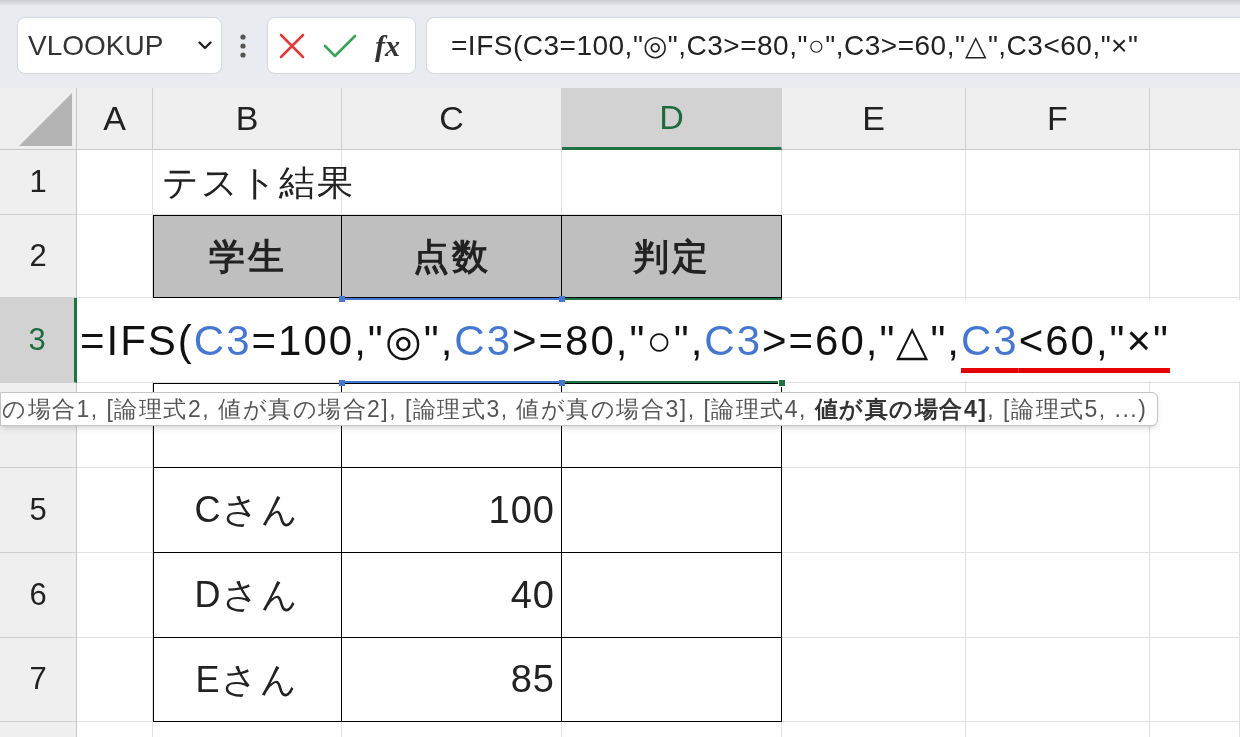 This screenshot has width=1240, height=737. Describe the element at coordinates (452, 680) in the screenshot. I see `table-cell: 85` at that location.